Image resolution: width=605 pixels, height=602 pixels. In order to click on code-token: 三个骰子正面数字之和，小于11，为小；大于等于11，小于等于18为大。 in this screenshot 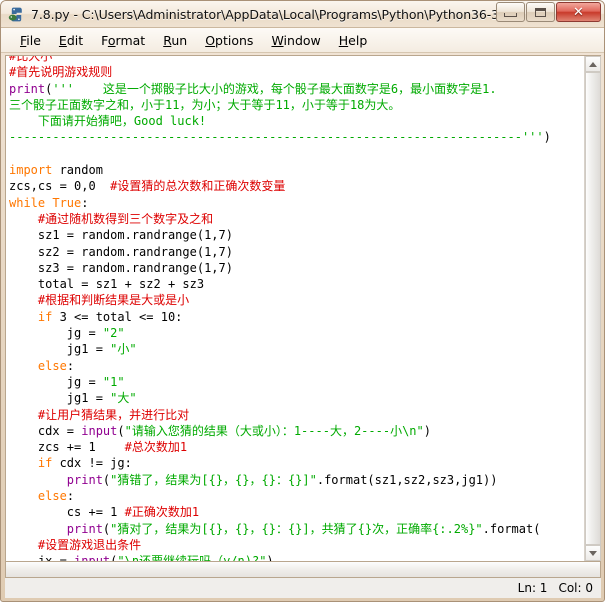, I will do `click(205, 104)`.